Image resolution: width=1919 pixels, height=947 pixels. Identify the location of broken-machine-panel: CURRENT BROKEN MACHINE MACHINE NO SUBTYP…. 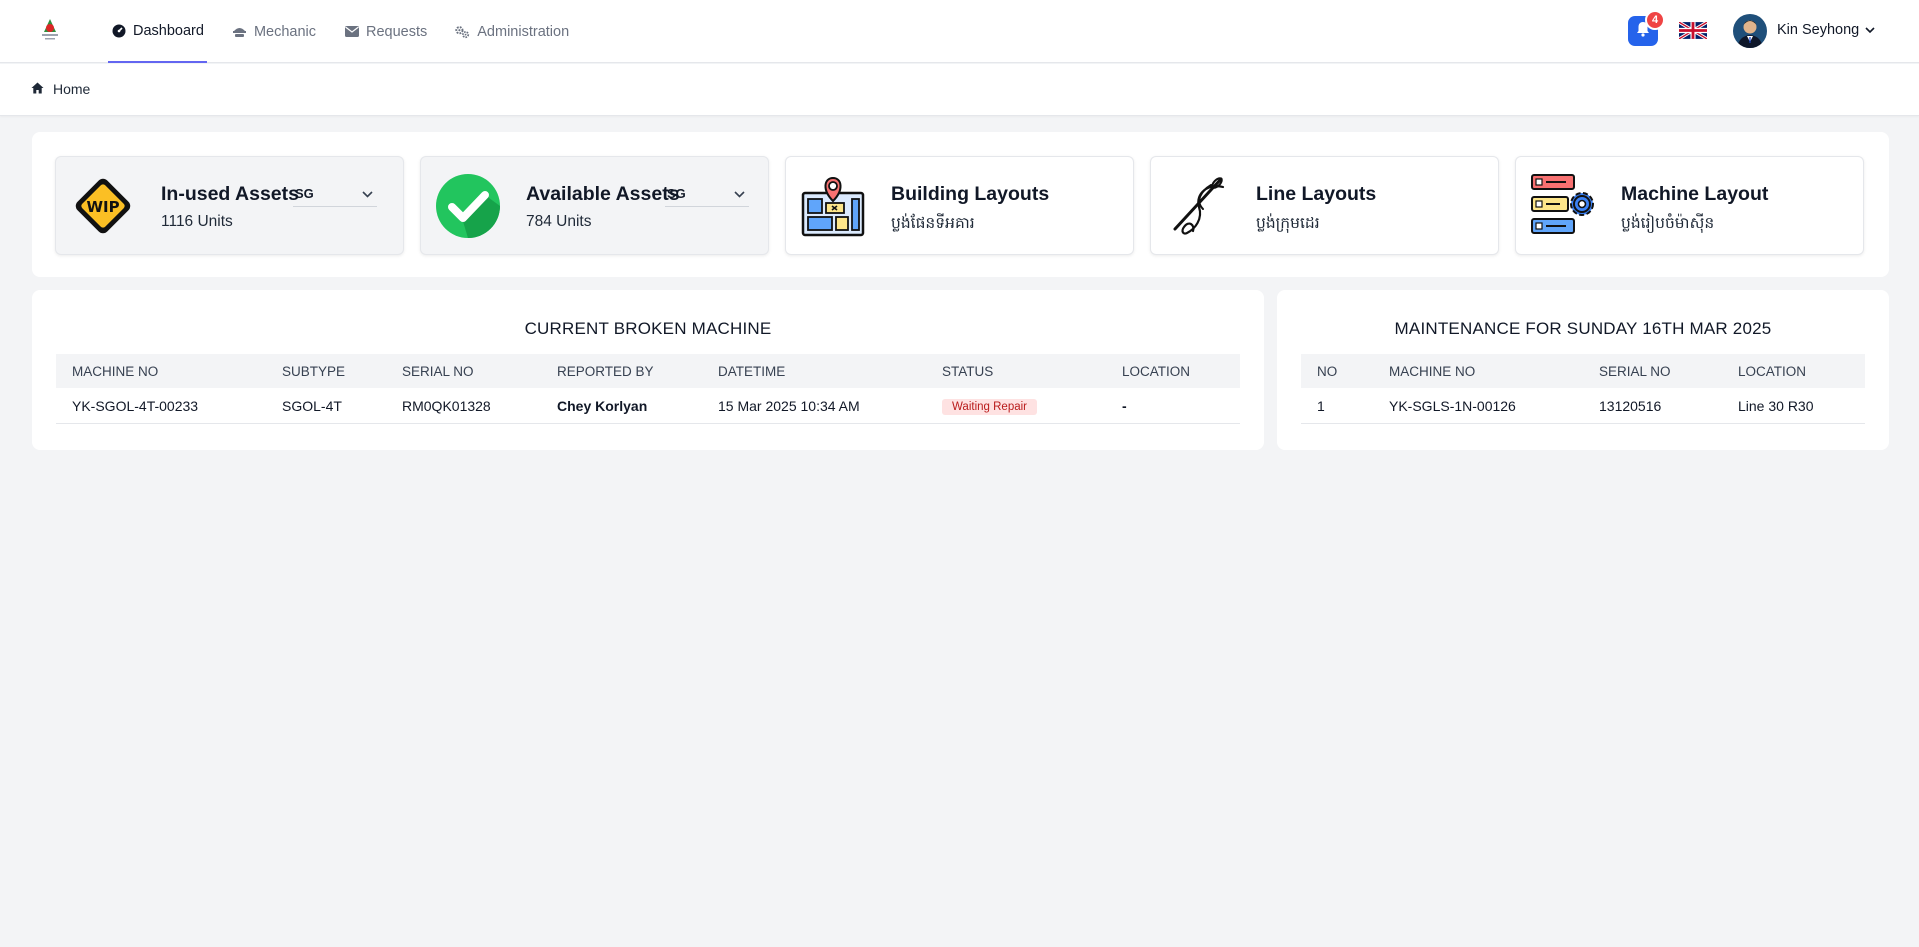
(648, 370).